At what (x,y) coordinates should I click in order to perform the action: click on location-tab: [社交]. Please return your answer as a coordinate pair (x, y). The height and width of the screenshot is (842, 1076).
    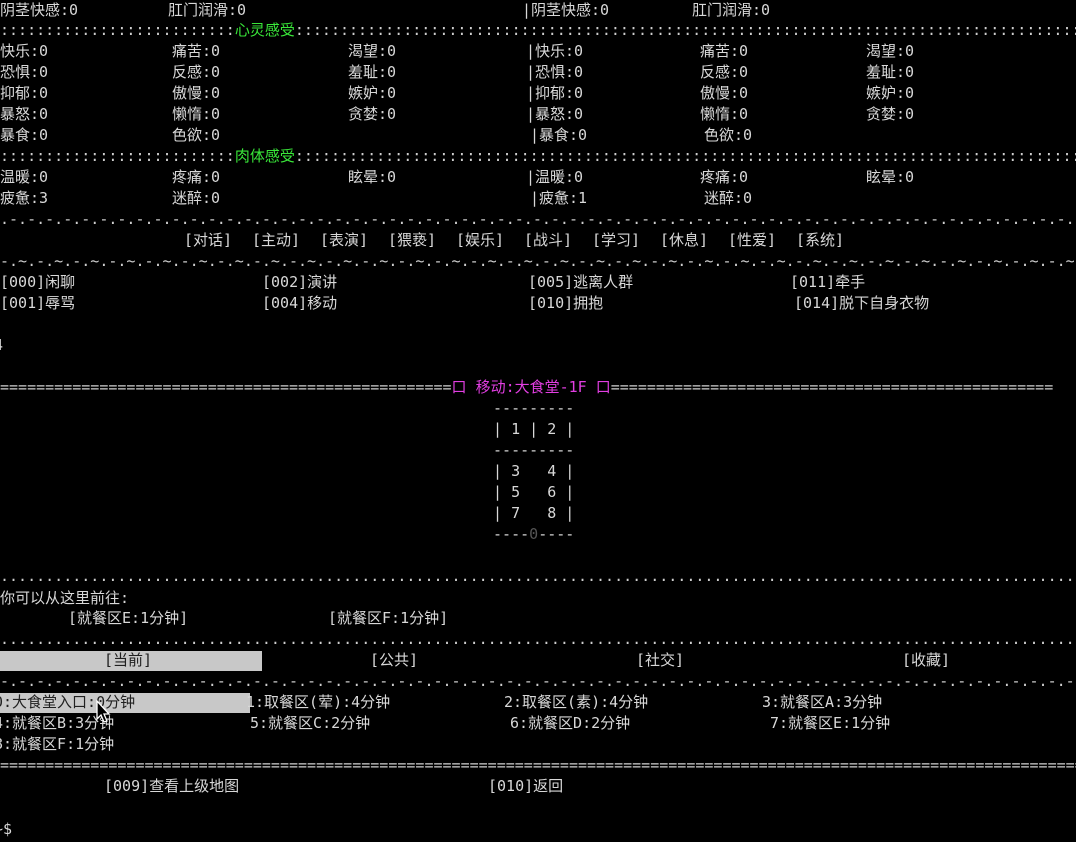
    Looking at the image, I should click on (660, 660).